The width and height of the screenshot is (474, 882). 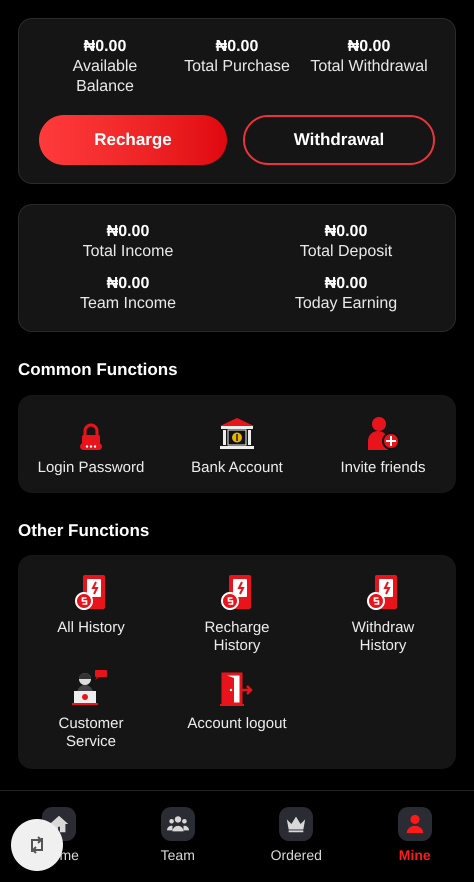 I want to click on bank-icon, so click(x=237, y=433).